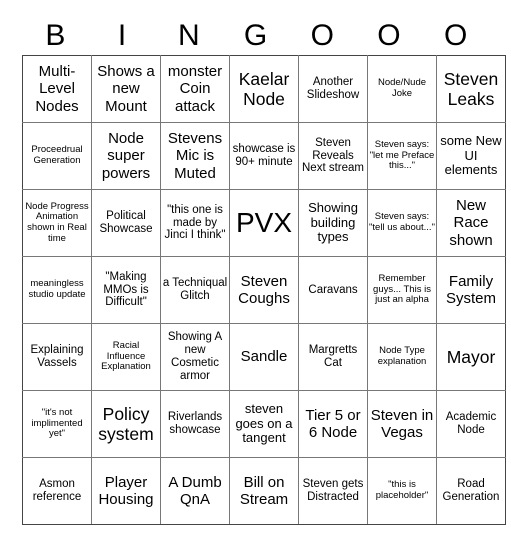 The image size is (511, 544). What do you see at coordinates (333, 491) in the screenshot?
I see `bingo-cell: Steven gets Distracted` at bounding box center [333, 491].